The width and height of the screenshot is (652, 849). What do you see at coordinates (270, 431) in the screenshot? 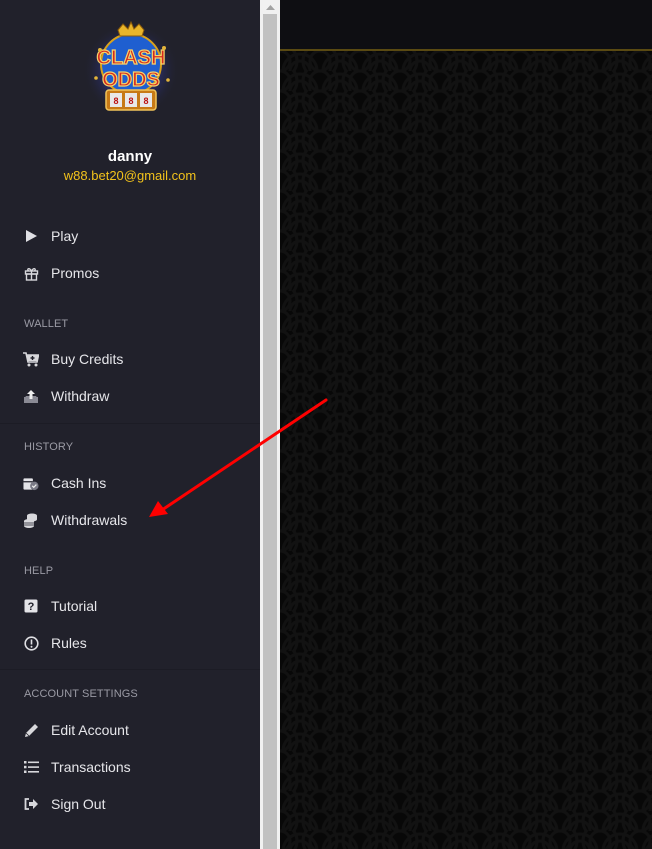
I see `scrollbar-thumb` at bounding box center [270, 431].